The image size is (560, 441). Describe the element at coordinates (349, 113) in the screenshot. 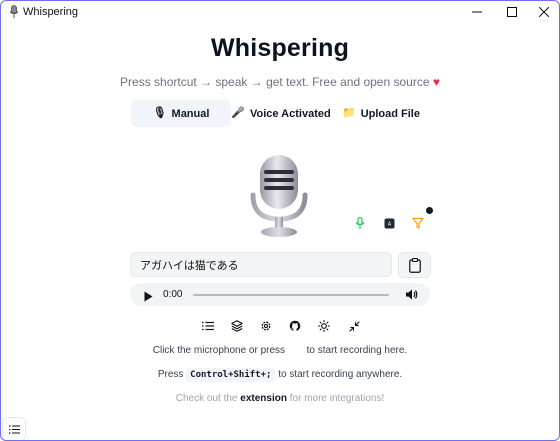

I see `folder-icon: 📁` at that location.